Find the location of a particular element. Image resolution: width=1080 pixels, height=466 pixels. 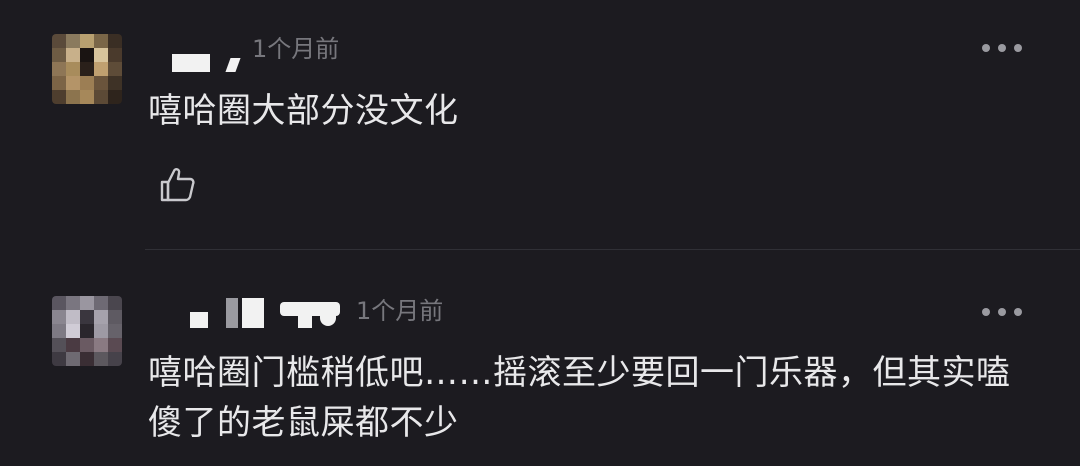

comment-text: 嘻哈圈大部分没文化 is located at coordinates (303, 111).